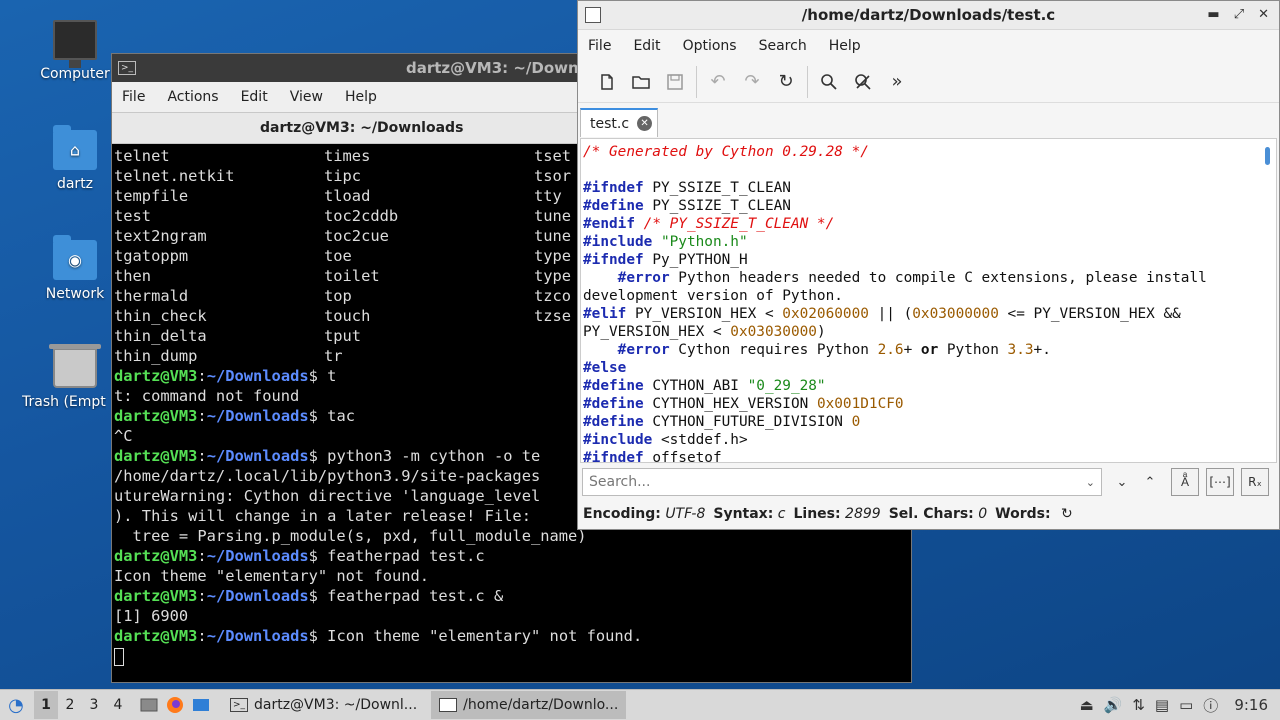 This screenshot has height=720, width=1280. Describe the element at coordinates (619, 122) in the screenshot. I see `tab-test-c: test.c ✕` at that location.